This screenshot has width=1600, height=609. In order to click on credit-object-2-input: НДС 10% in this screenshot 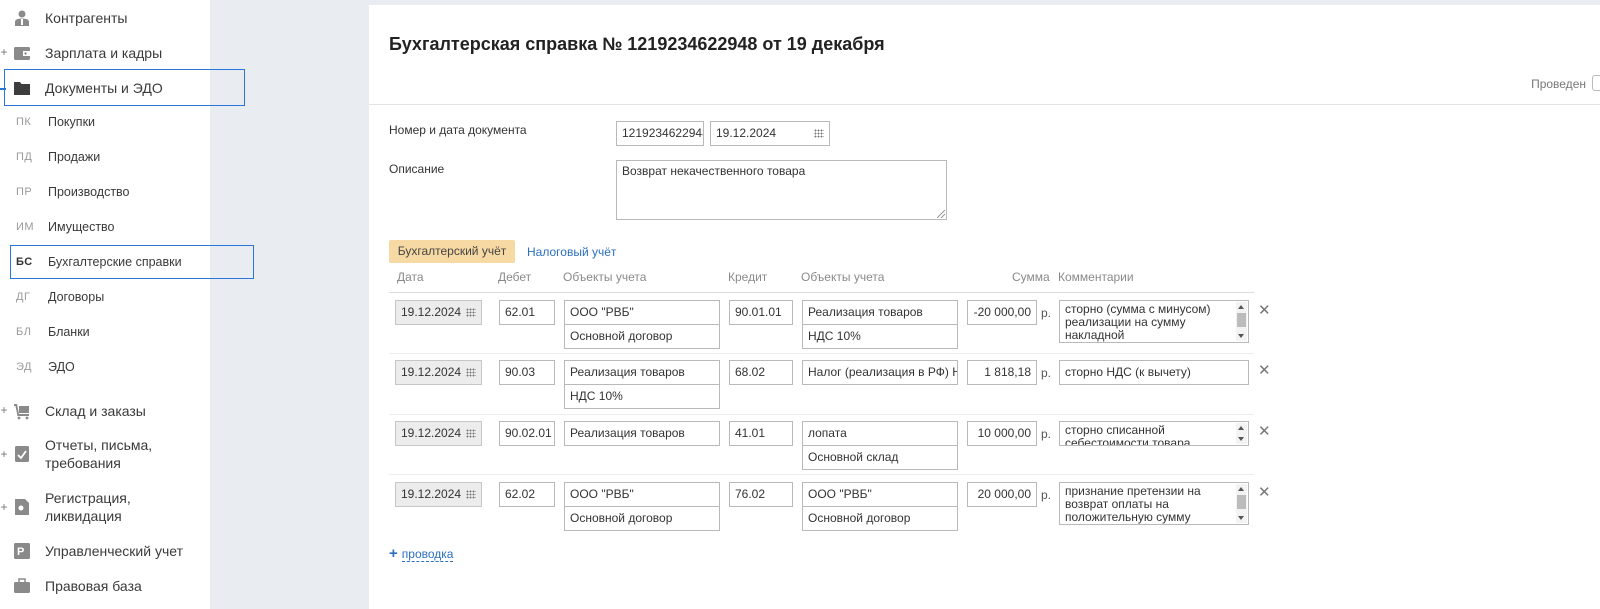, I will do `click(880, 336)`.